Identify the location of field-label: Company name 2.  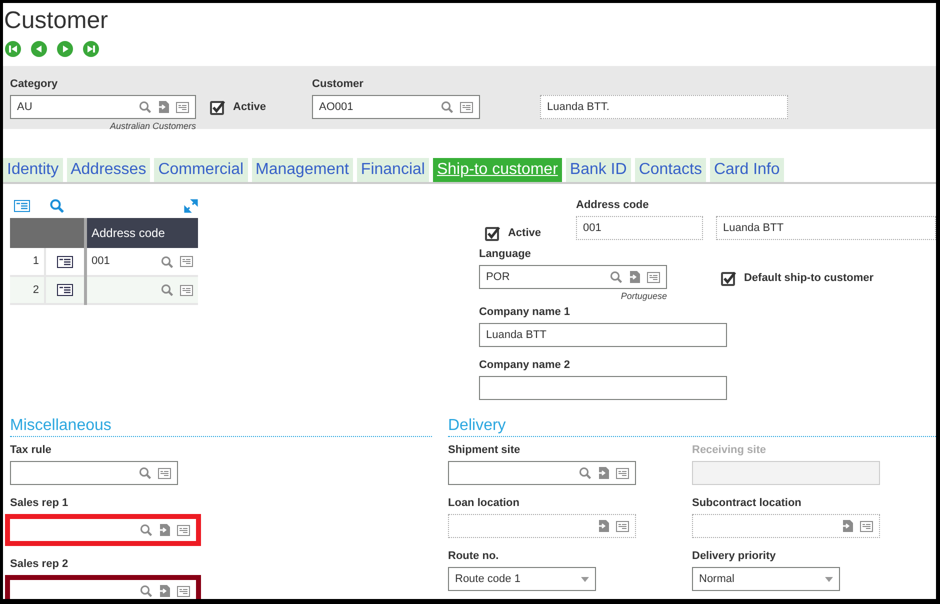
(525, 365).